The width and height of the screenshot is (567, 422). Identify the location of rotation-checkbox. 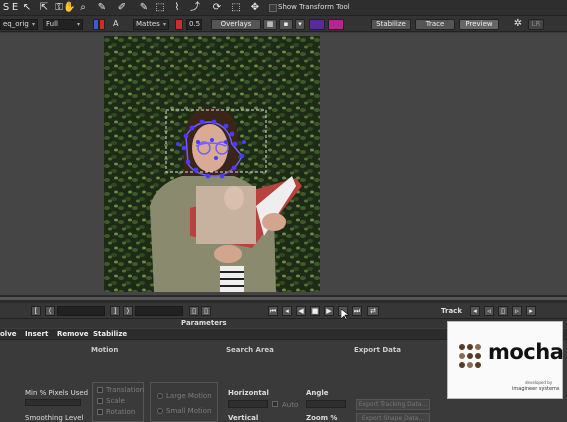
(100, 412).